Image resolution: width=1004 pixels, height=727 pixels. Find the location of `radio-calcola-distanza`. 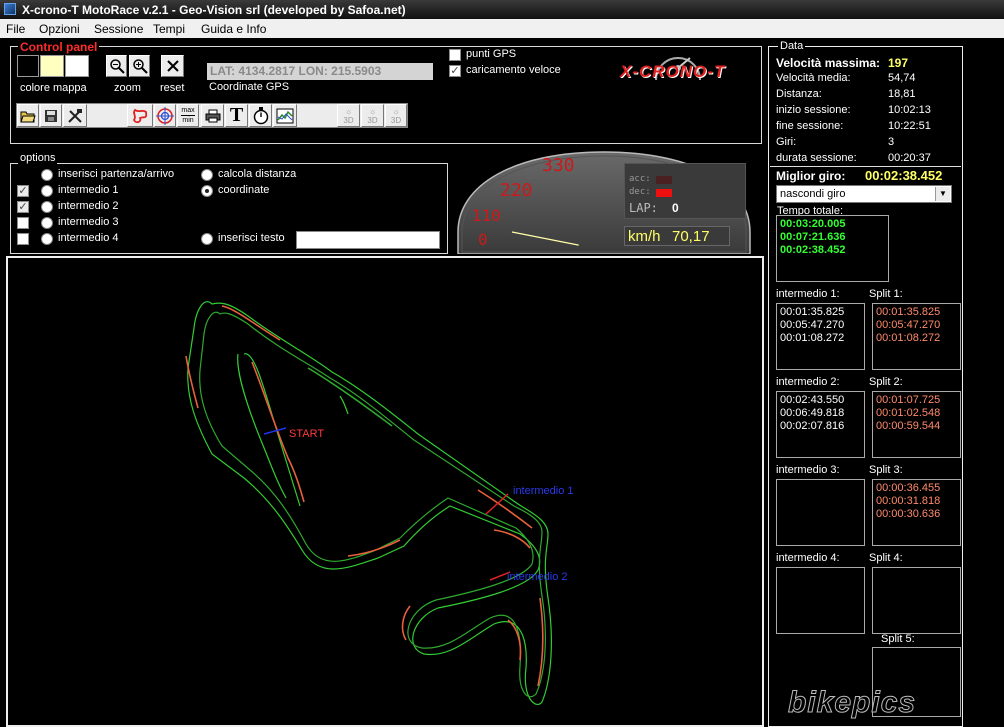

radio-calcola-distanza is located at coordinates (207, 175).